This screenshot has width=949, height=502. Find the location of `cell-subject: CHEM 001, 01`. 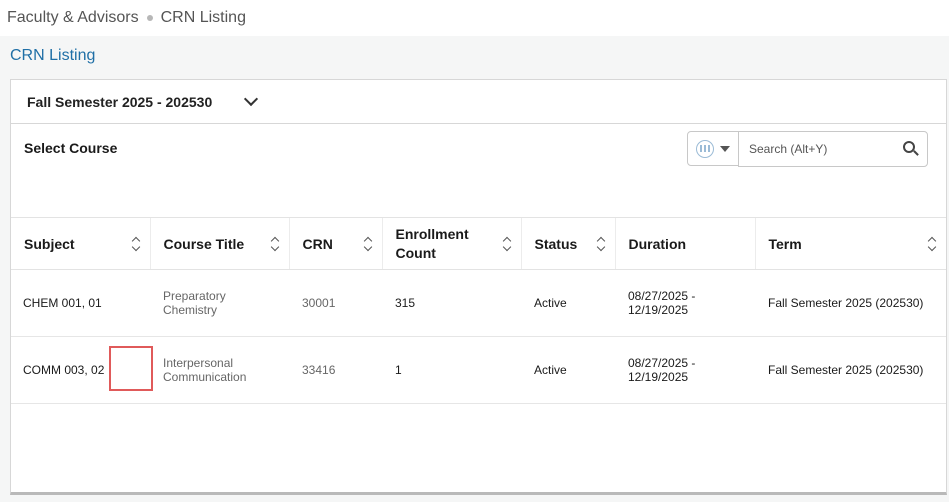

cell-subject: CHEM 001, 01 is located at coordinates (80, 303).